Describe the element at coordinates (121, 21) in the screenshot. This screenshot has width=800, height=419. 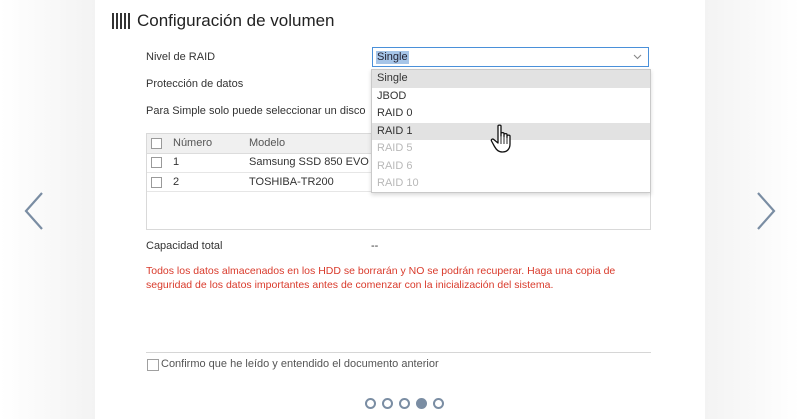
I see `volume-icon` at that location.